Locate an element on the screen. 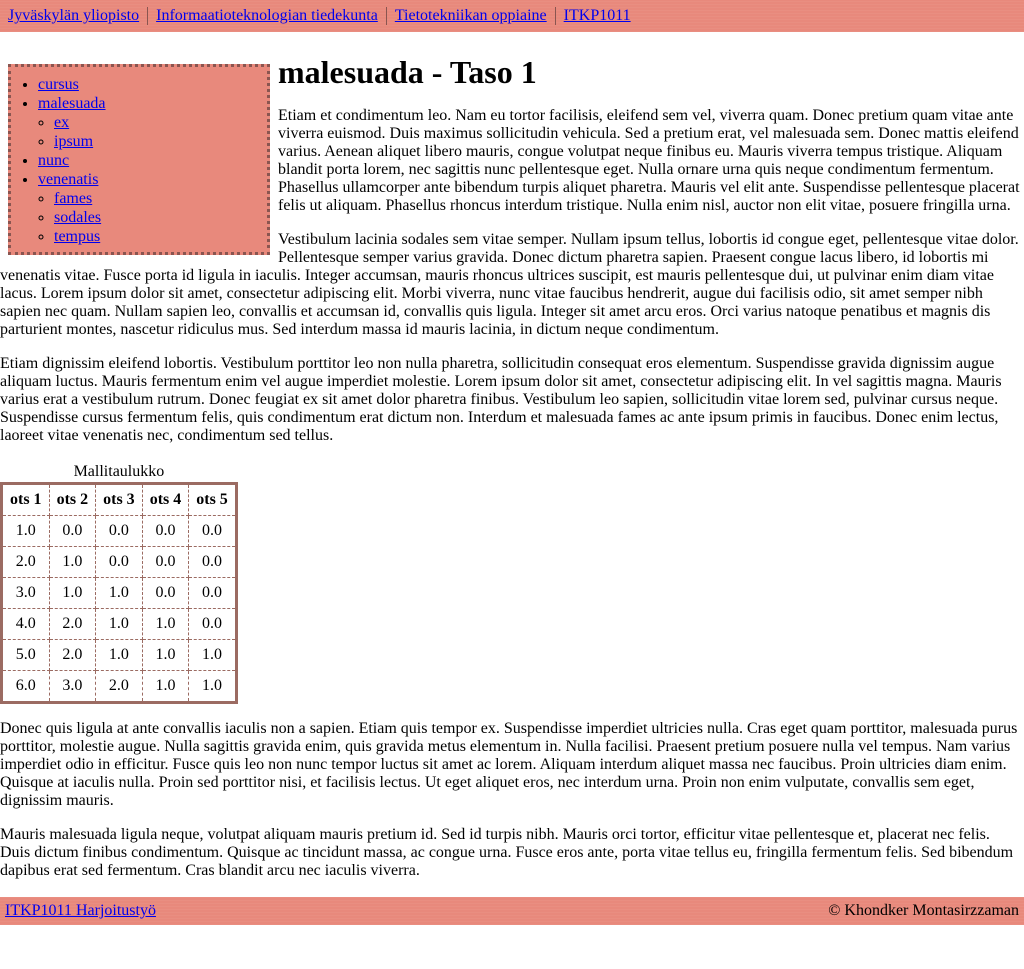  breadcrumb-item: Jyväskylän yliopisto is located at coordinates (73, 16).